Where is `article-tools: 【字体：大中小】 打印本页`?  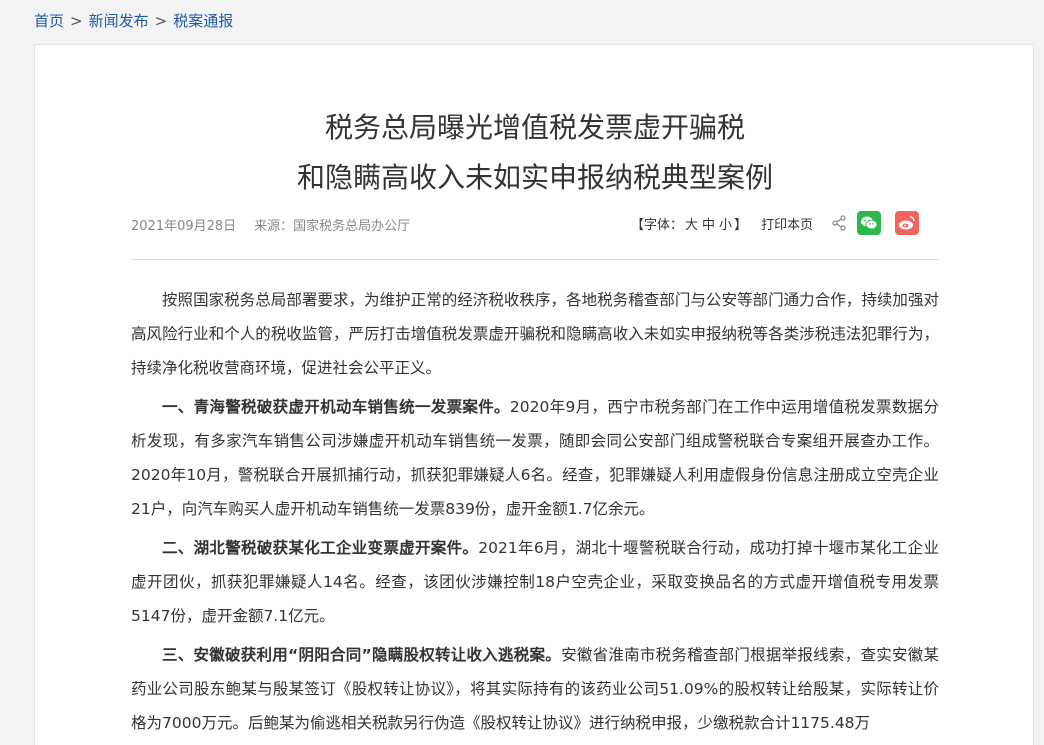 article-tools: 【字体：大中小】 打印本页 is located at coordinates (775, 223).